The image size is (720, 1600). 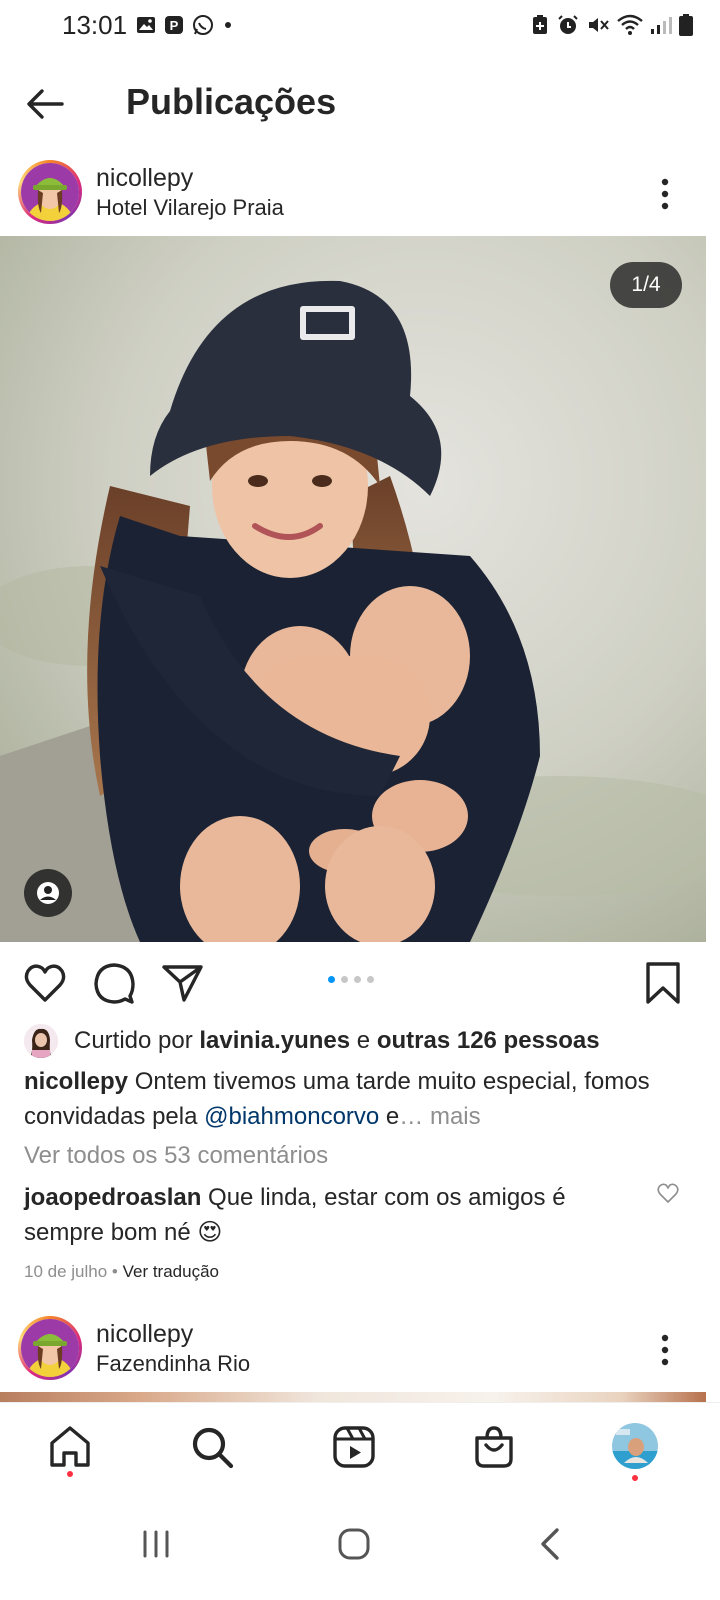 I want to click on post-meta: 10 de julho • Ver tradução, so click(x=121, y=1272).